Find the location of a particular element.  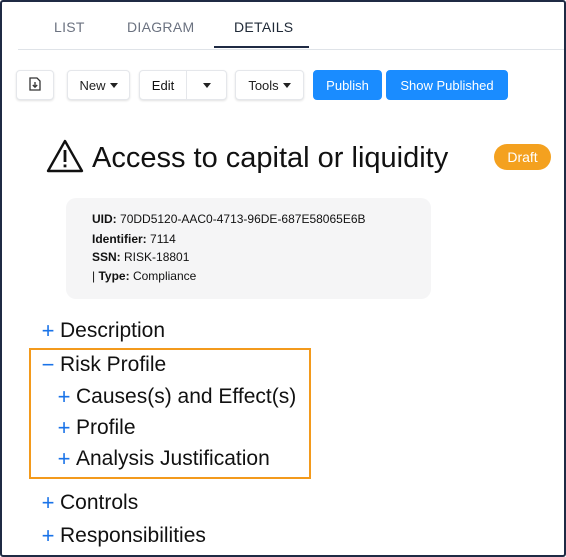

export-button is located at coordinates (35, 85).